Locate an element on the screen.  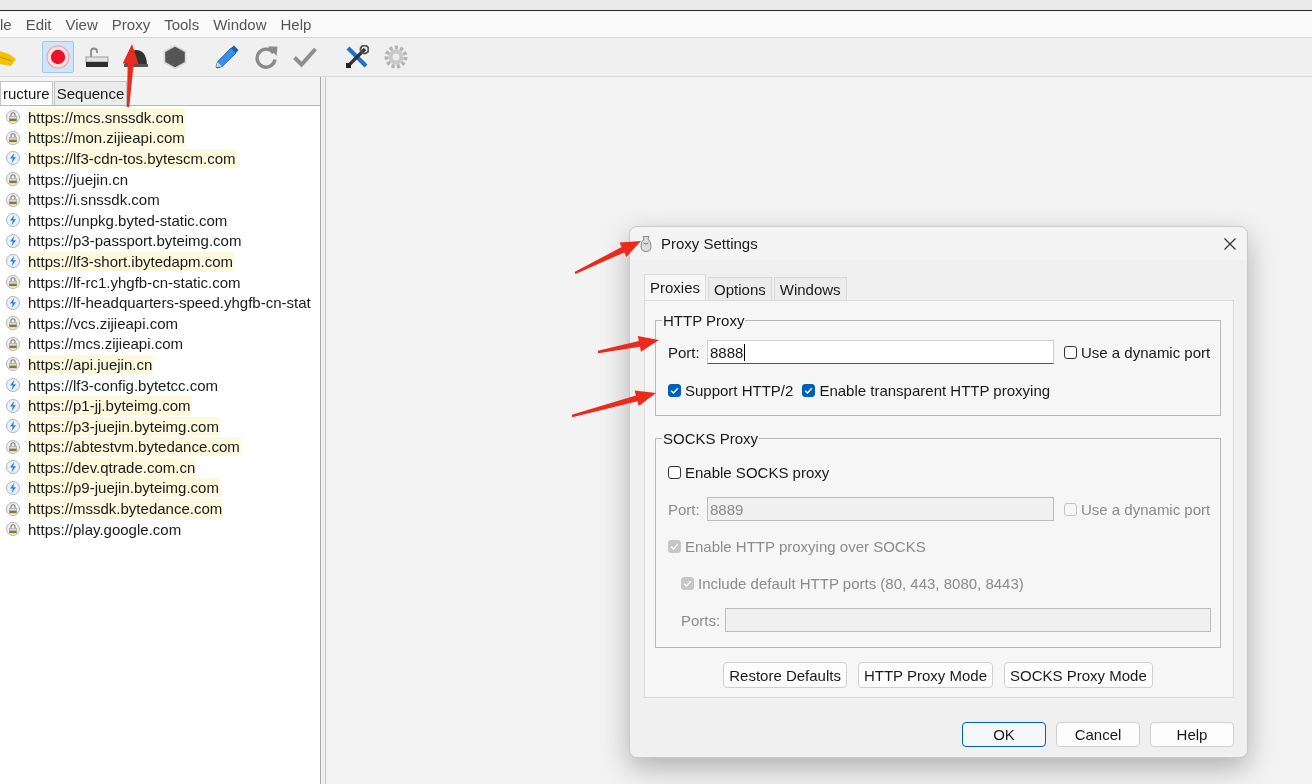
menu-item: Window is located at coordinates (240, 24).